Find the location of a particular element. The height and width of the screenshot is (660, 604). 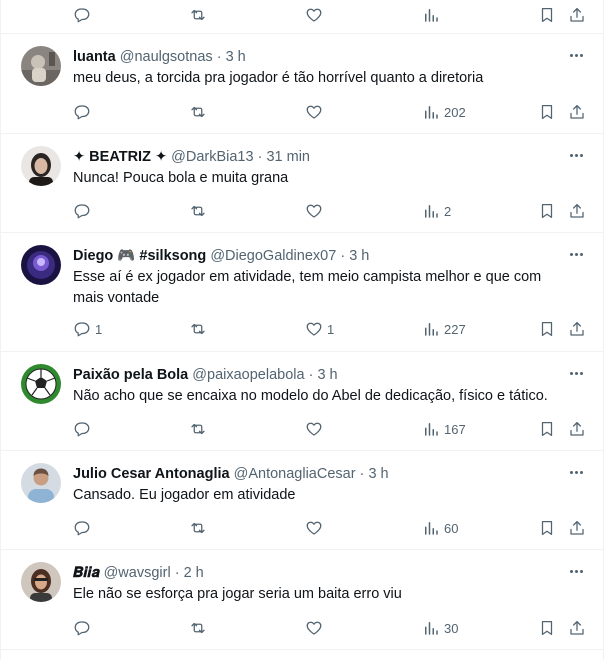

view-count: 167 is located at coordinates (455, 429).